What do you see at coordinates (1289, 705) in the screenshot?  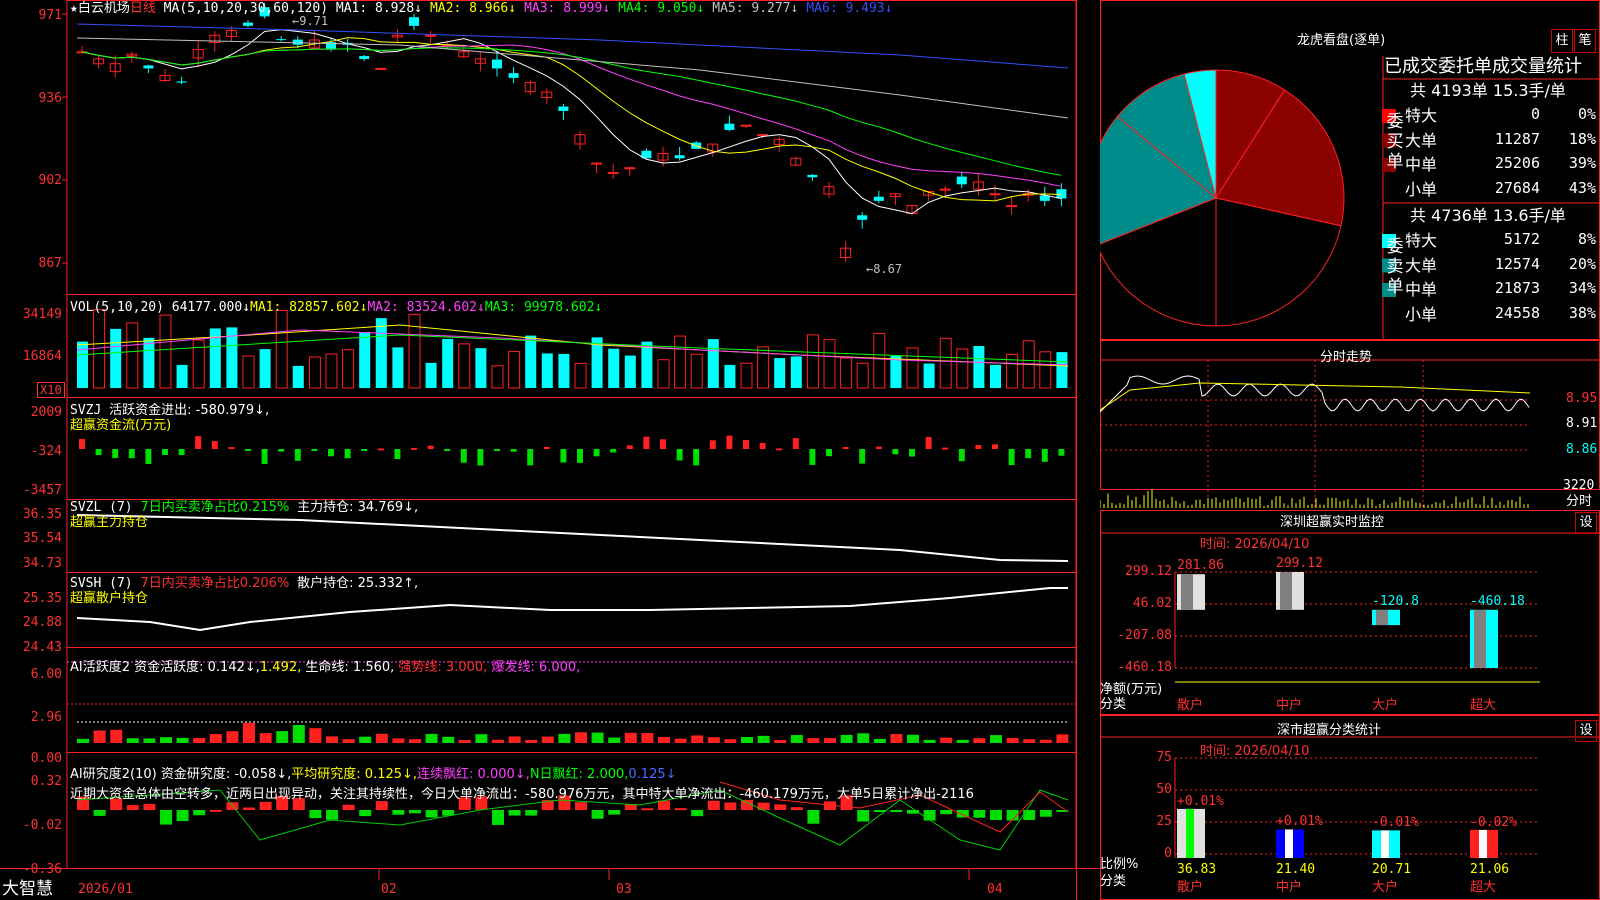 I see `sz-category: 中户` at bounding box center [1289, 705].